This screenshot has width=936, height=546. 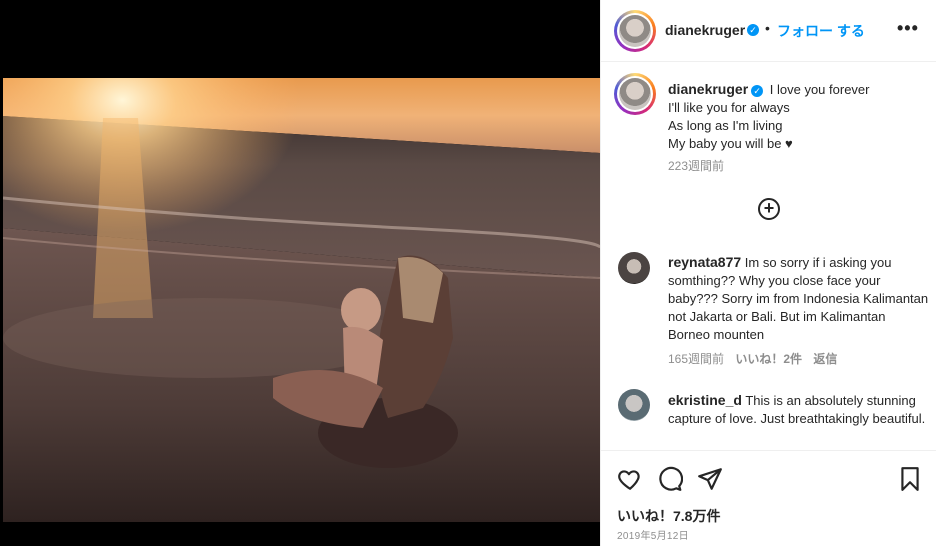 I want to click on action-bar: いいね！7.8万件 2019年5月12日, so click(x=768, y=498).